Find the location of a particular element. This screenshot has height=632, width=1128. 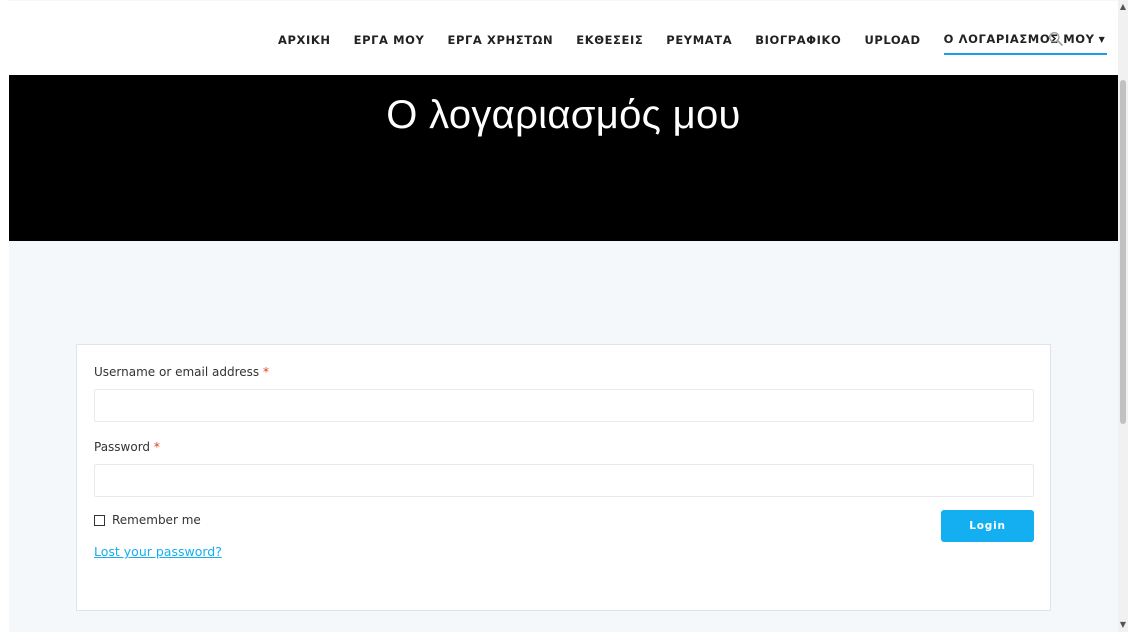

scroll-up-arrow-icon: ▲ is located at coordinates (1123, 7).